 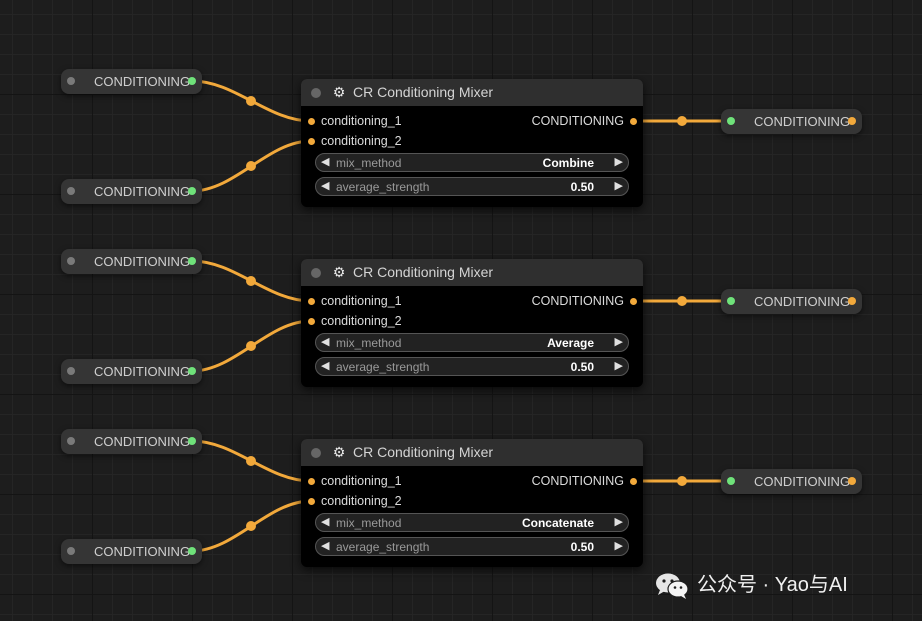 I want to click on widget-value: Average, so click(x=570, y=343).